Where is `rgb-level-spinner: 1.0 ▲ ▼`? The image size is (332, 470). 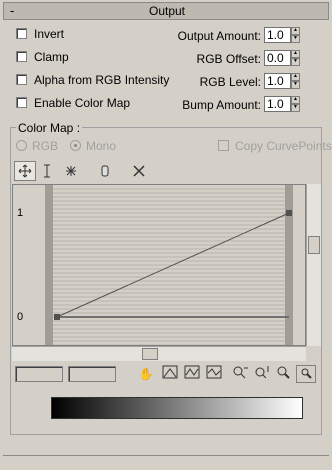
rgb-level-spinner: 1.0 ▲ ▼ is located at coordinates (282, 81).